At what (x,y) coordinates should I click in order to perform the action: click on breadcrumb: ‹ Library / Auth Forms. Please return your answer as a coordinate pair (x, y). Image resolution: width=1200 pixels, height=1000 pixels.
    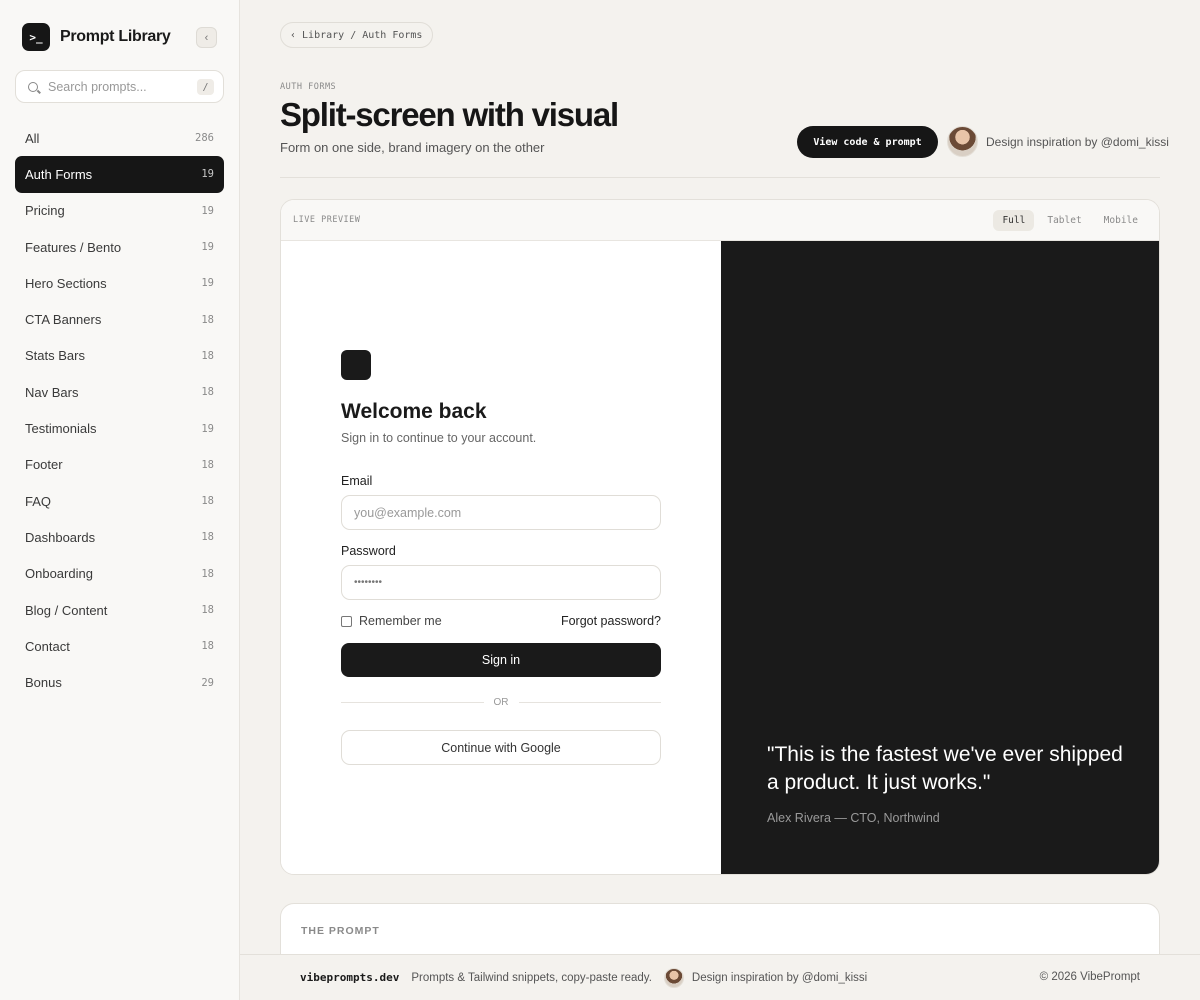
    Looking at the image, I should click on (357, 35).